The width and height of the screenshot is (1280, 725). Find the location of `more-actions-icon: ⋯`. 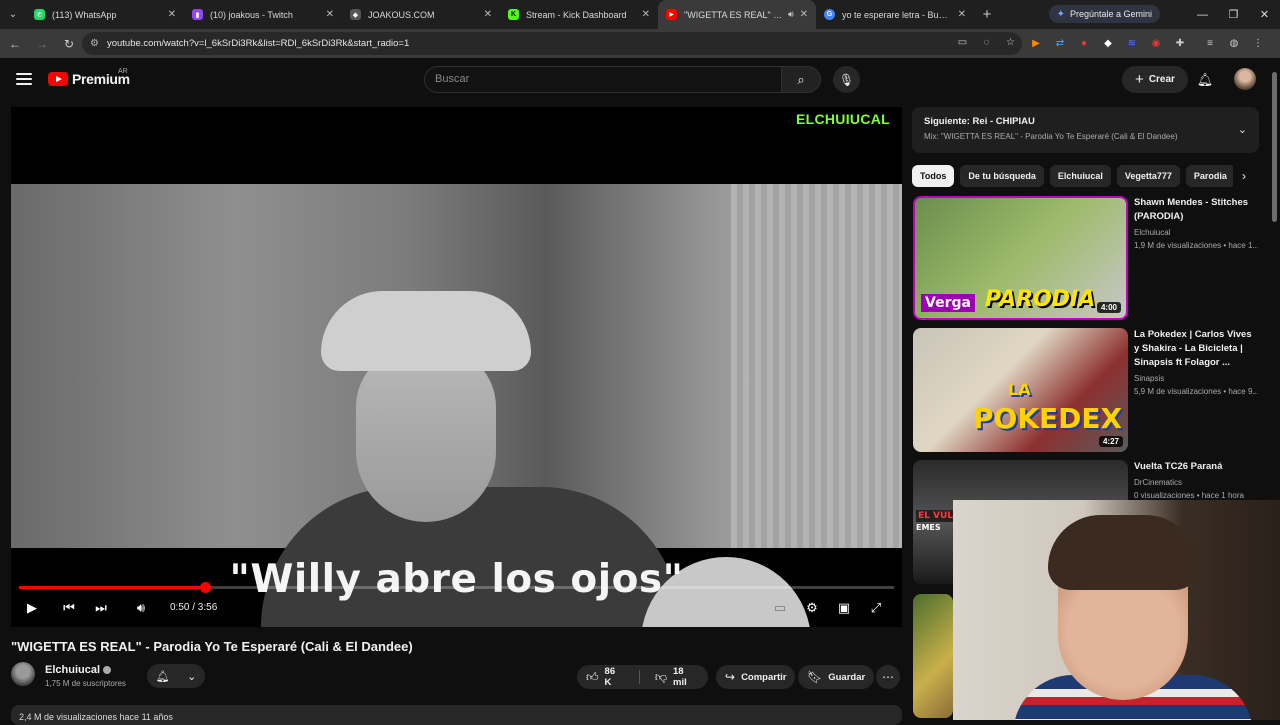

more-actions-icon: ⋯ is located at coordinates (888, 677).